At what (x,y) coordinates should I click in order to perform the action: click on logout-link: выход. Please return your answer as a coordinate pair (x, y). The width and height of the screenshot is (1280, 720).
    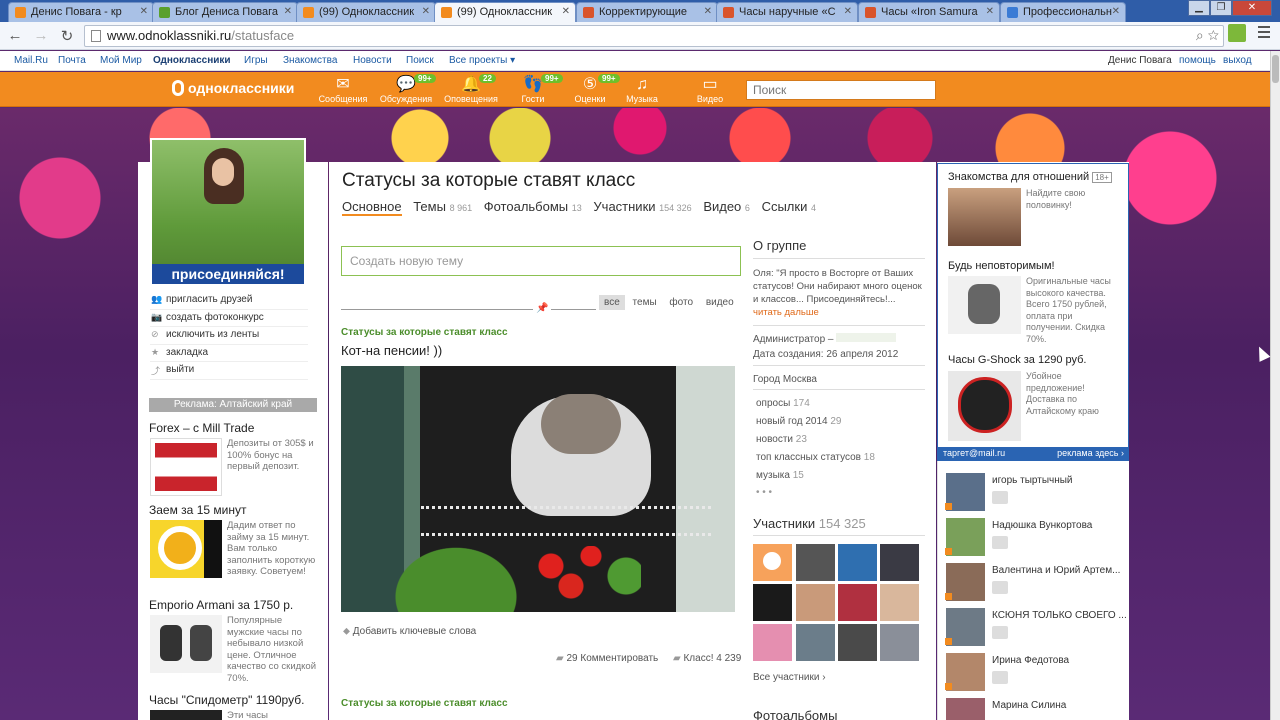
    Looking at the image, I should click on (1237, 60).